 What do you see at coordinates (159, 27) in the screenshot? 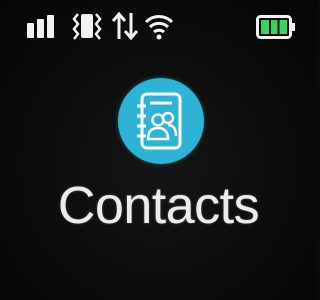
I see `wifi-icon` at bounding box center [159, 27].